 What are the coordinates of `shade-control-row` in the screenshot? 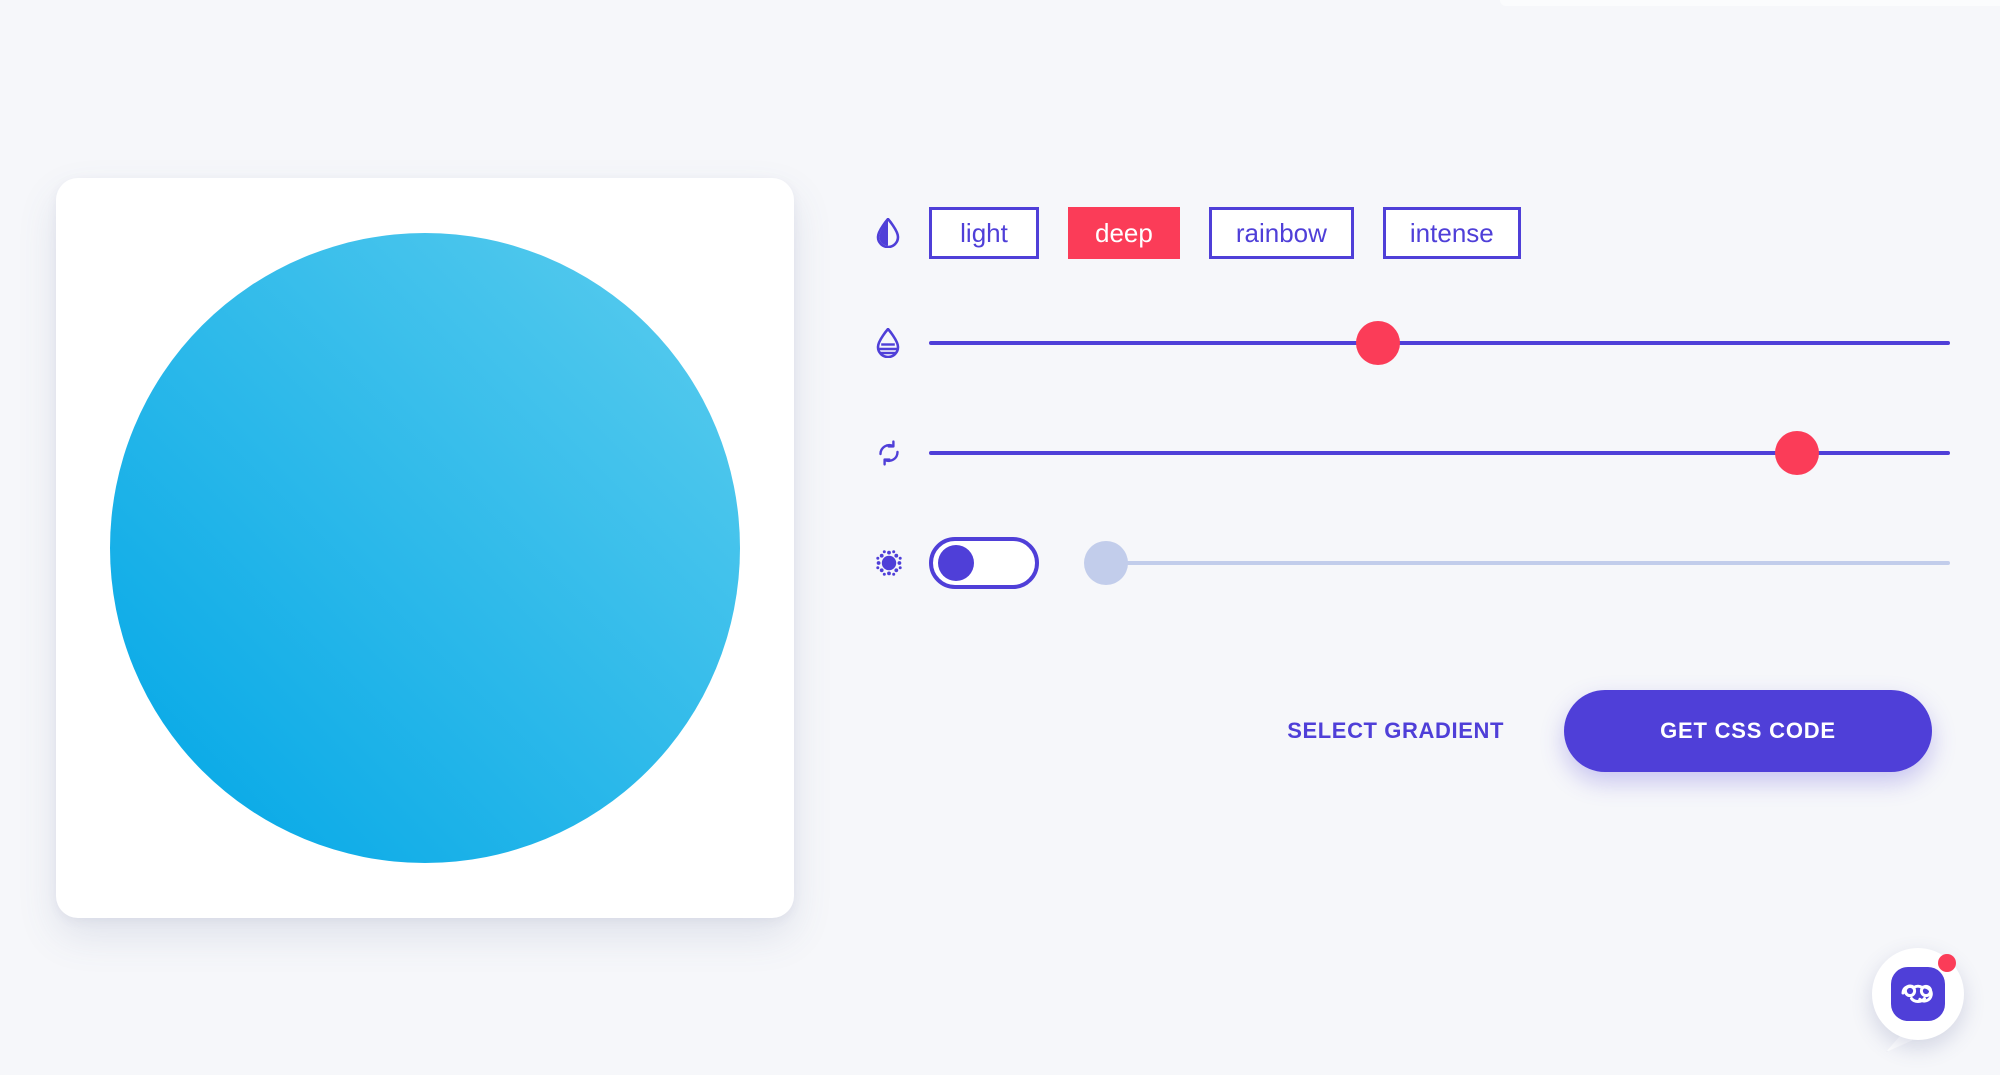 It's located at (1412, 343).